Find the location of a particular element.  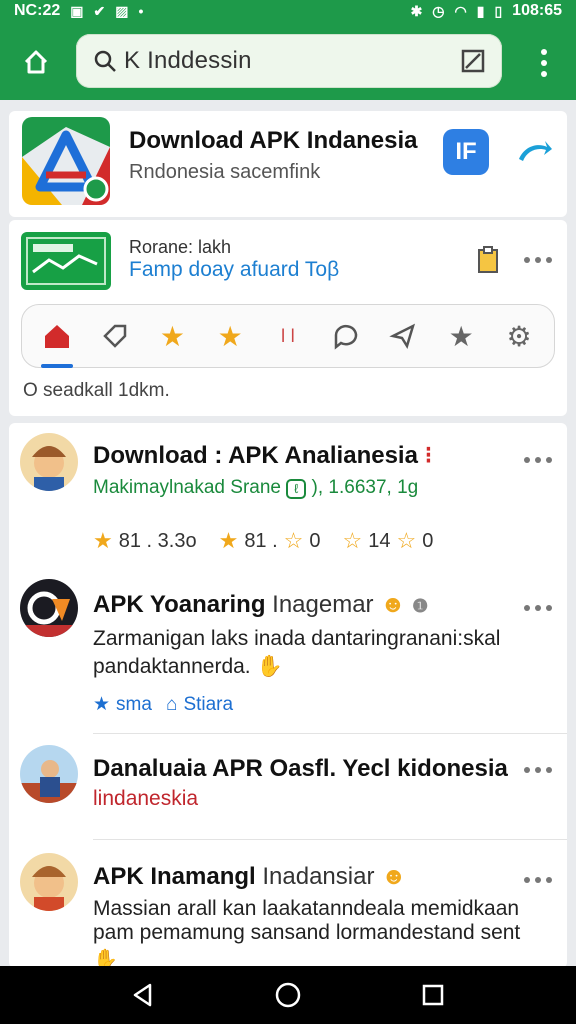

tab-settings: ⚙ is located at coordinates (519, 336).